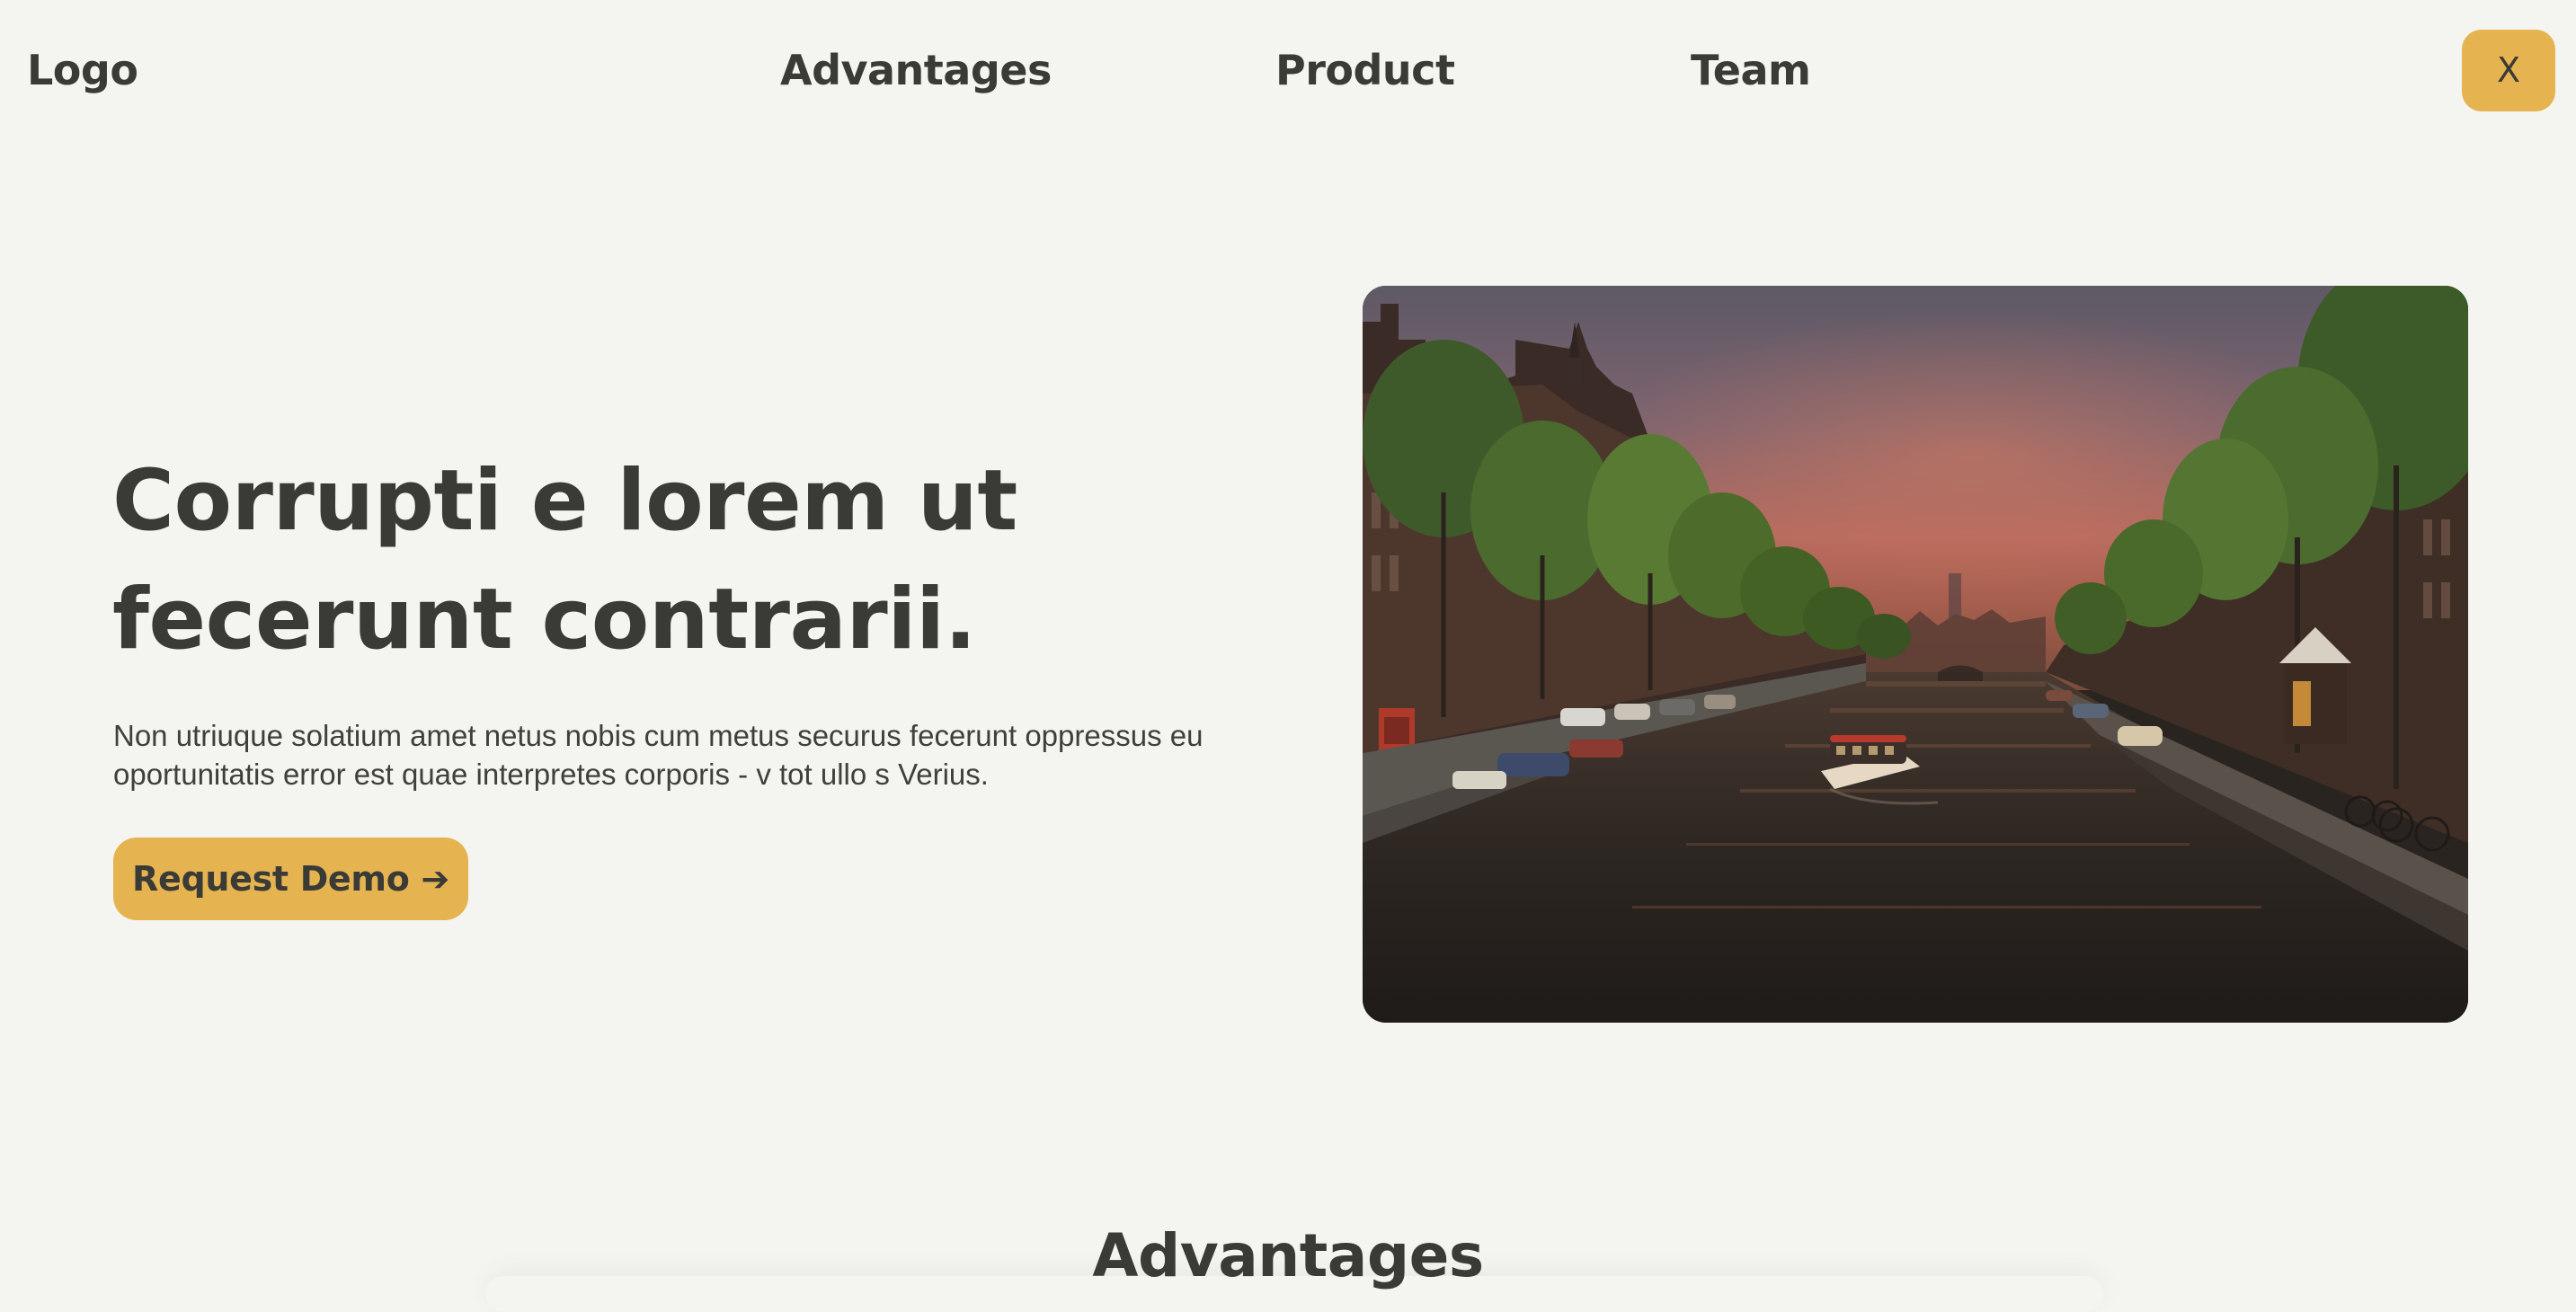  I want to click on close-menu-button: X, so click(2508, 70).